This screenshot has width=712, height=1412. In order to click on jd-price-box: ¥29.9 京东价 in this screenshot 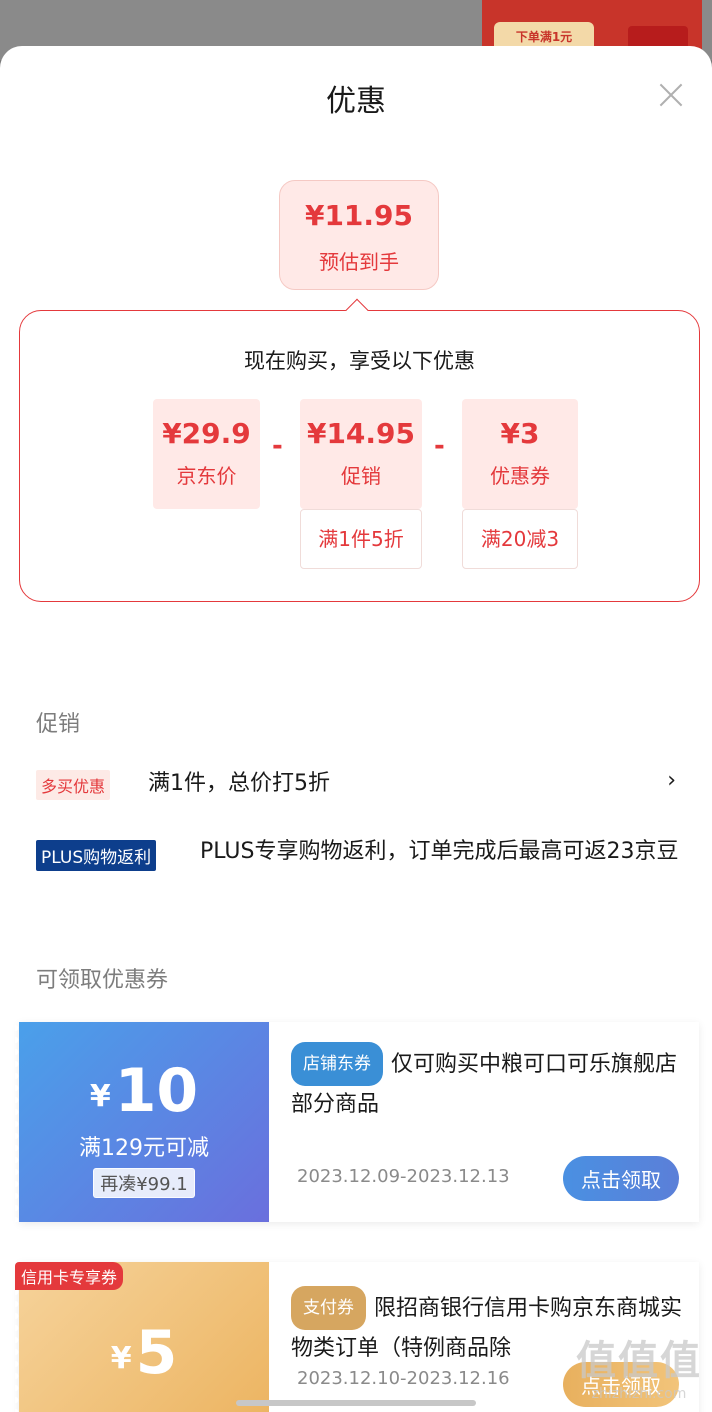, I will do `click(206, 454)`.